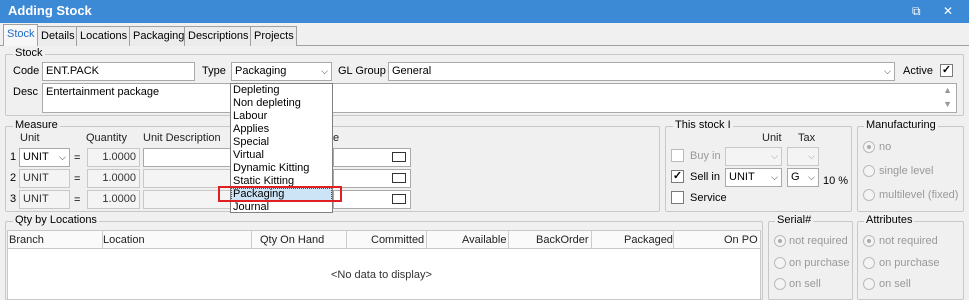  Describe the element at coordinates (281, 116) in the screenshot. I see `type-option-labour: Labour` at that location.